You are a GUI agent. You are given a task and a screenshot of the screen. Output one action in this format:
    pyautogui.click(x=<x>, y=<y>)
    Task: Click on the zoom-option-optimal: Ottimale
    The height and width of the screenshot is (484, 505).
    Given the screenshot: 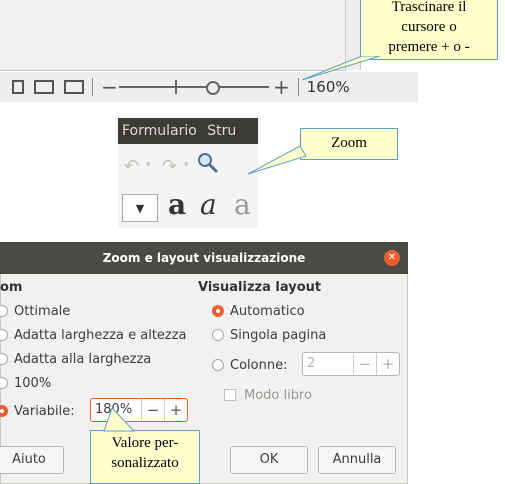 What is the action you would take?
    pyautogui.click(x=35, y=311)
    